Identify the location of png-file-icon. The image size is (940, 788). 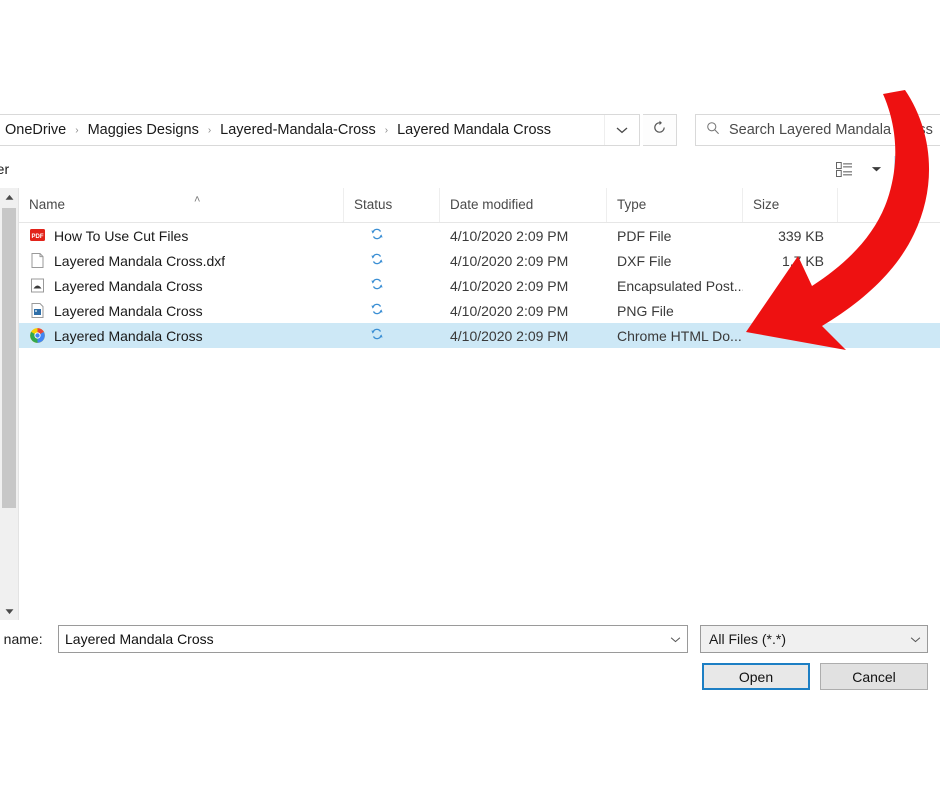
(37, 310).